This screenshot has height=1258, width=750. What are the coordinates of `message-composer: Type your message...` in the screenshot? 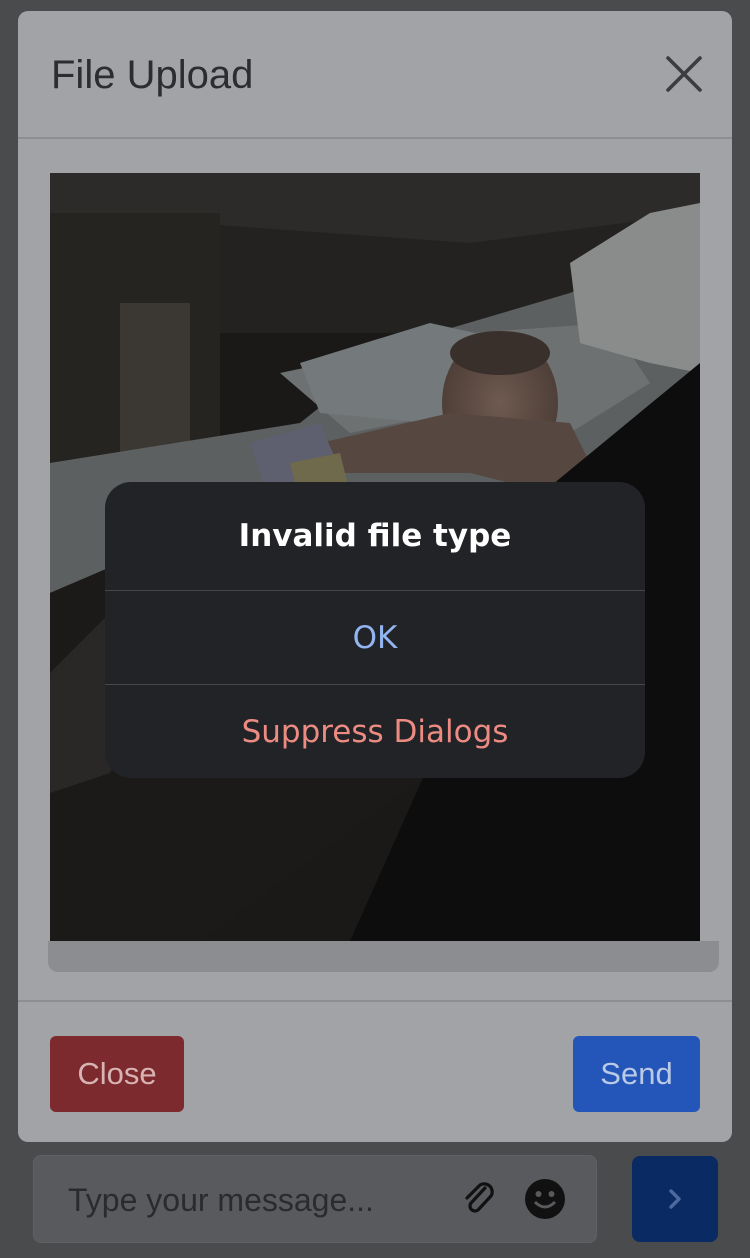 It's located at (315, 1199).